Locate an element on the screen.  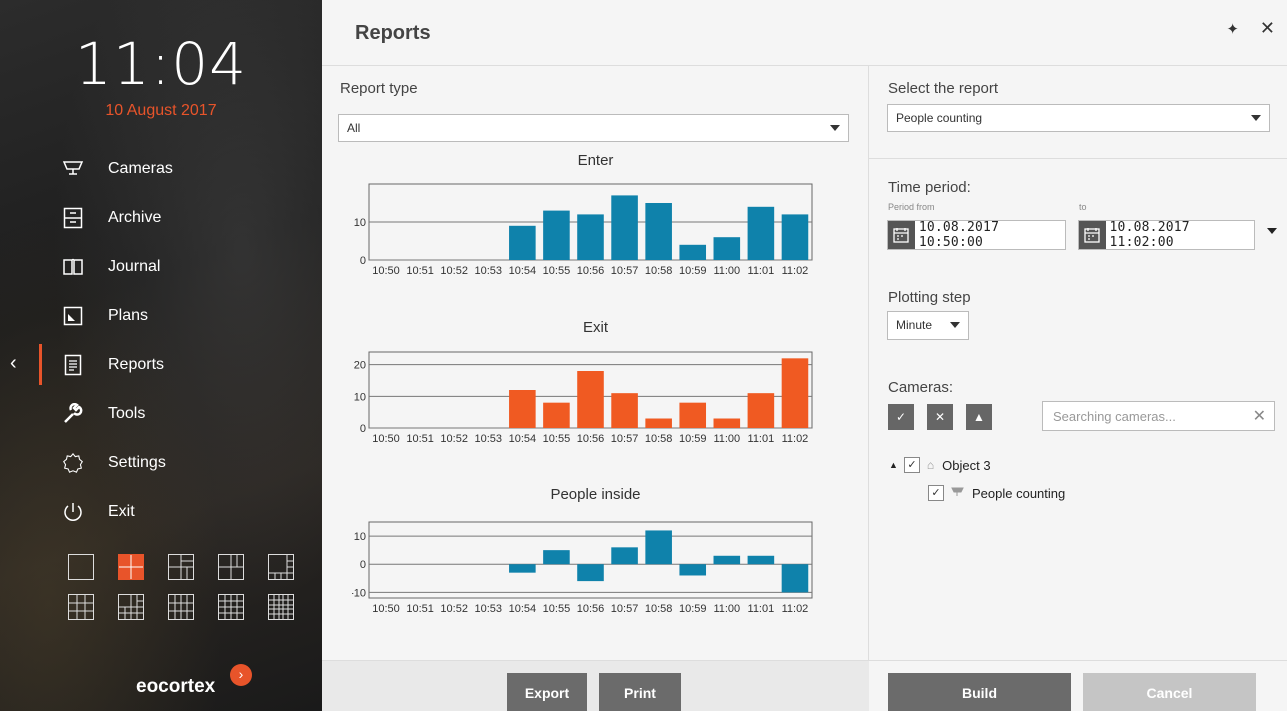
gear-icon is located at coordinates (73, 463).